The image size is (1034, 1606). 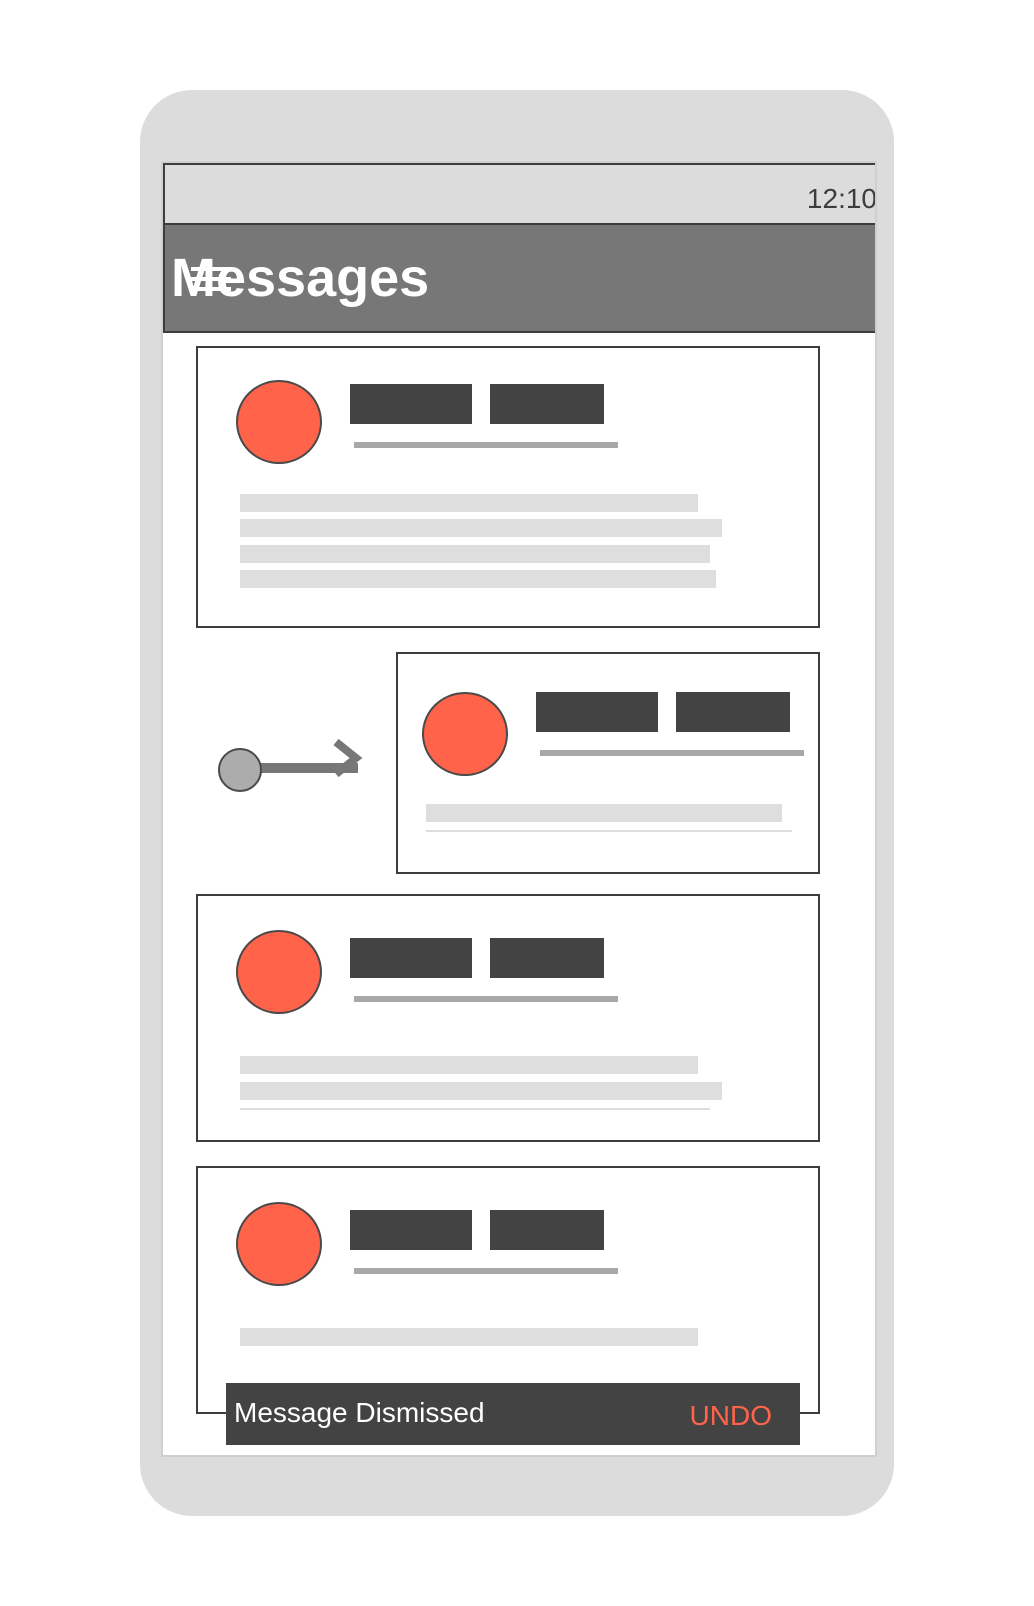 I want to click on status-time: 12:10, so click(x=841, y=198).